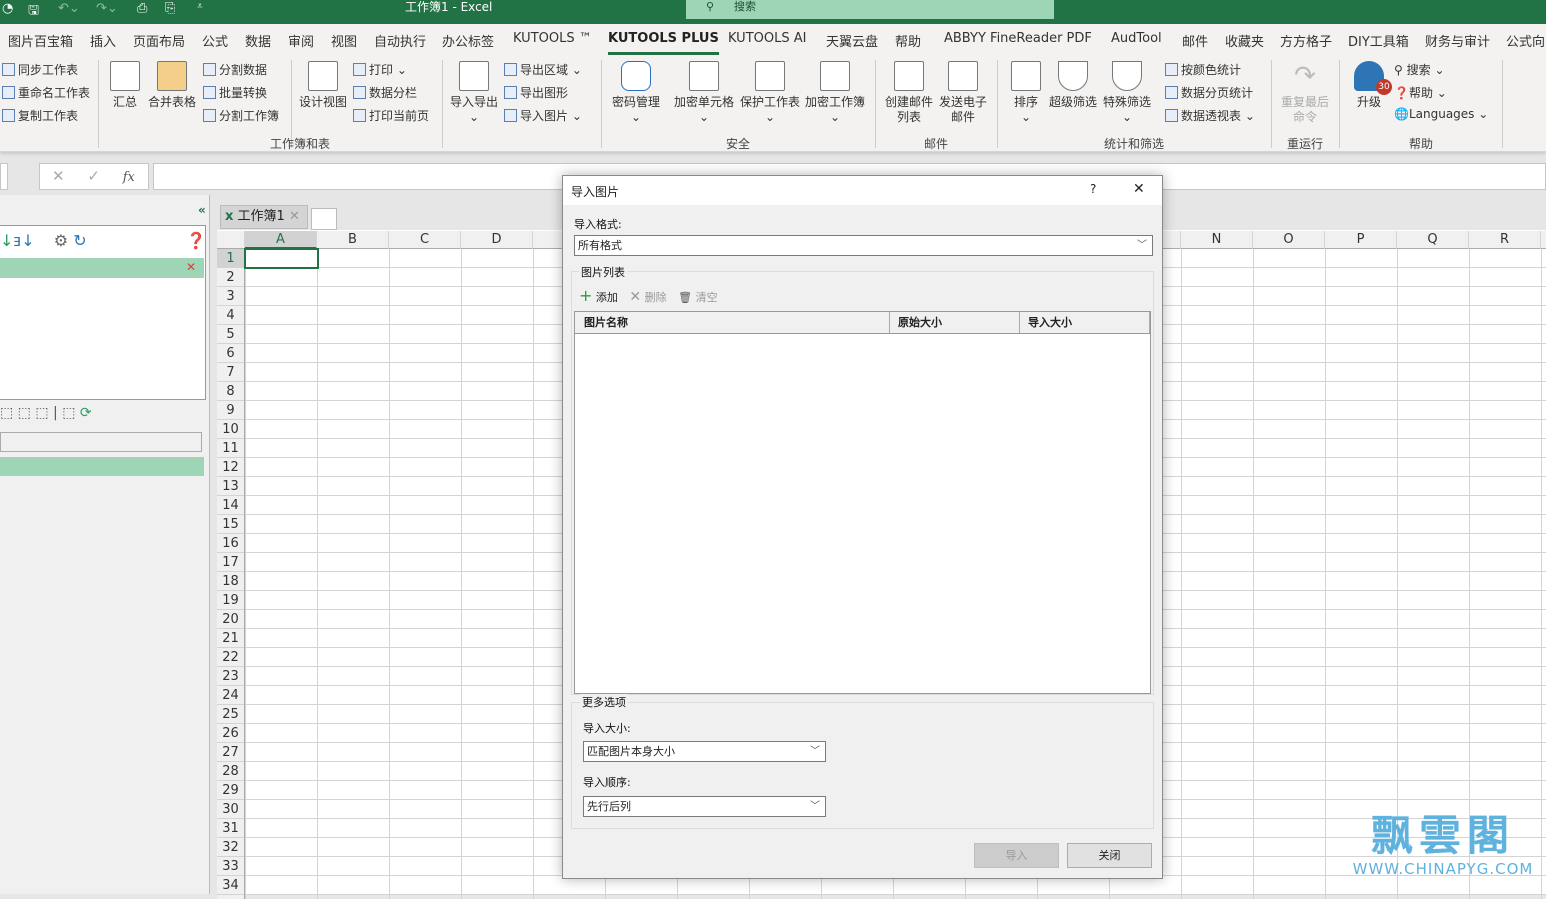 The width and height of the screenshot is (1546, 899). What do you see at coordinates (915, 322) in the screenshot?
I see `col-original-size: 原始大小` at bounding box center [915, 322].